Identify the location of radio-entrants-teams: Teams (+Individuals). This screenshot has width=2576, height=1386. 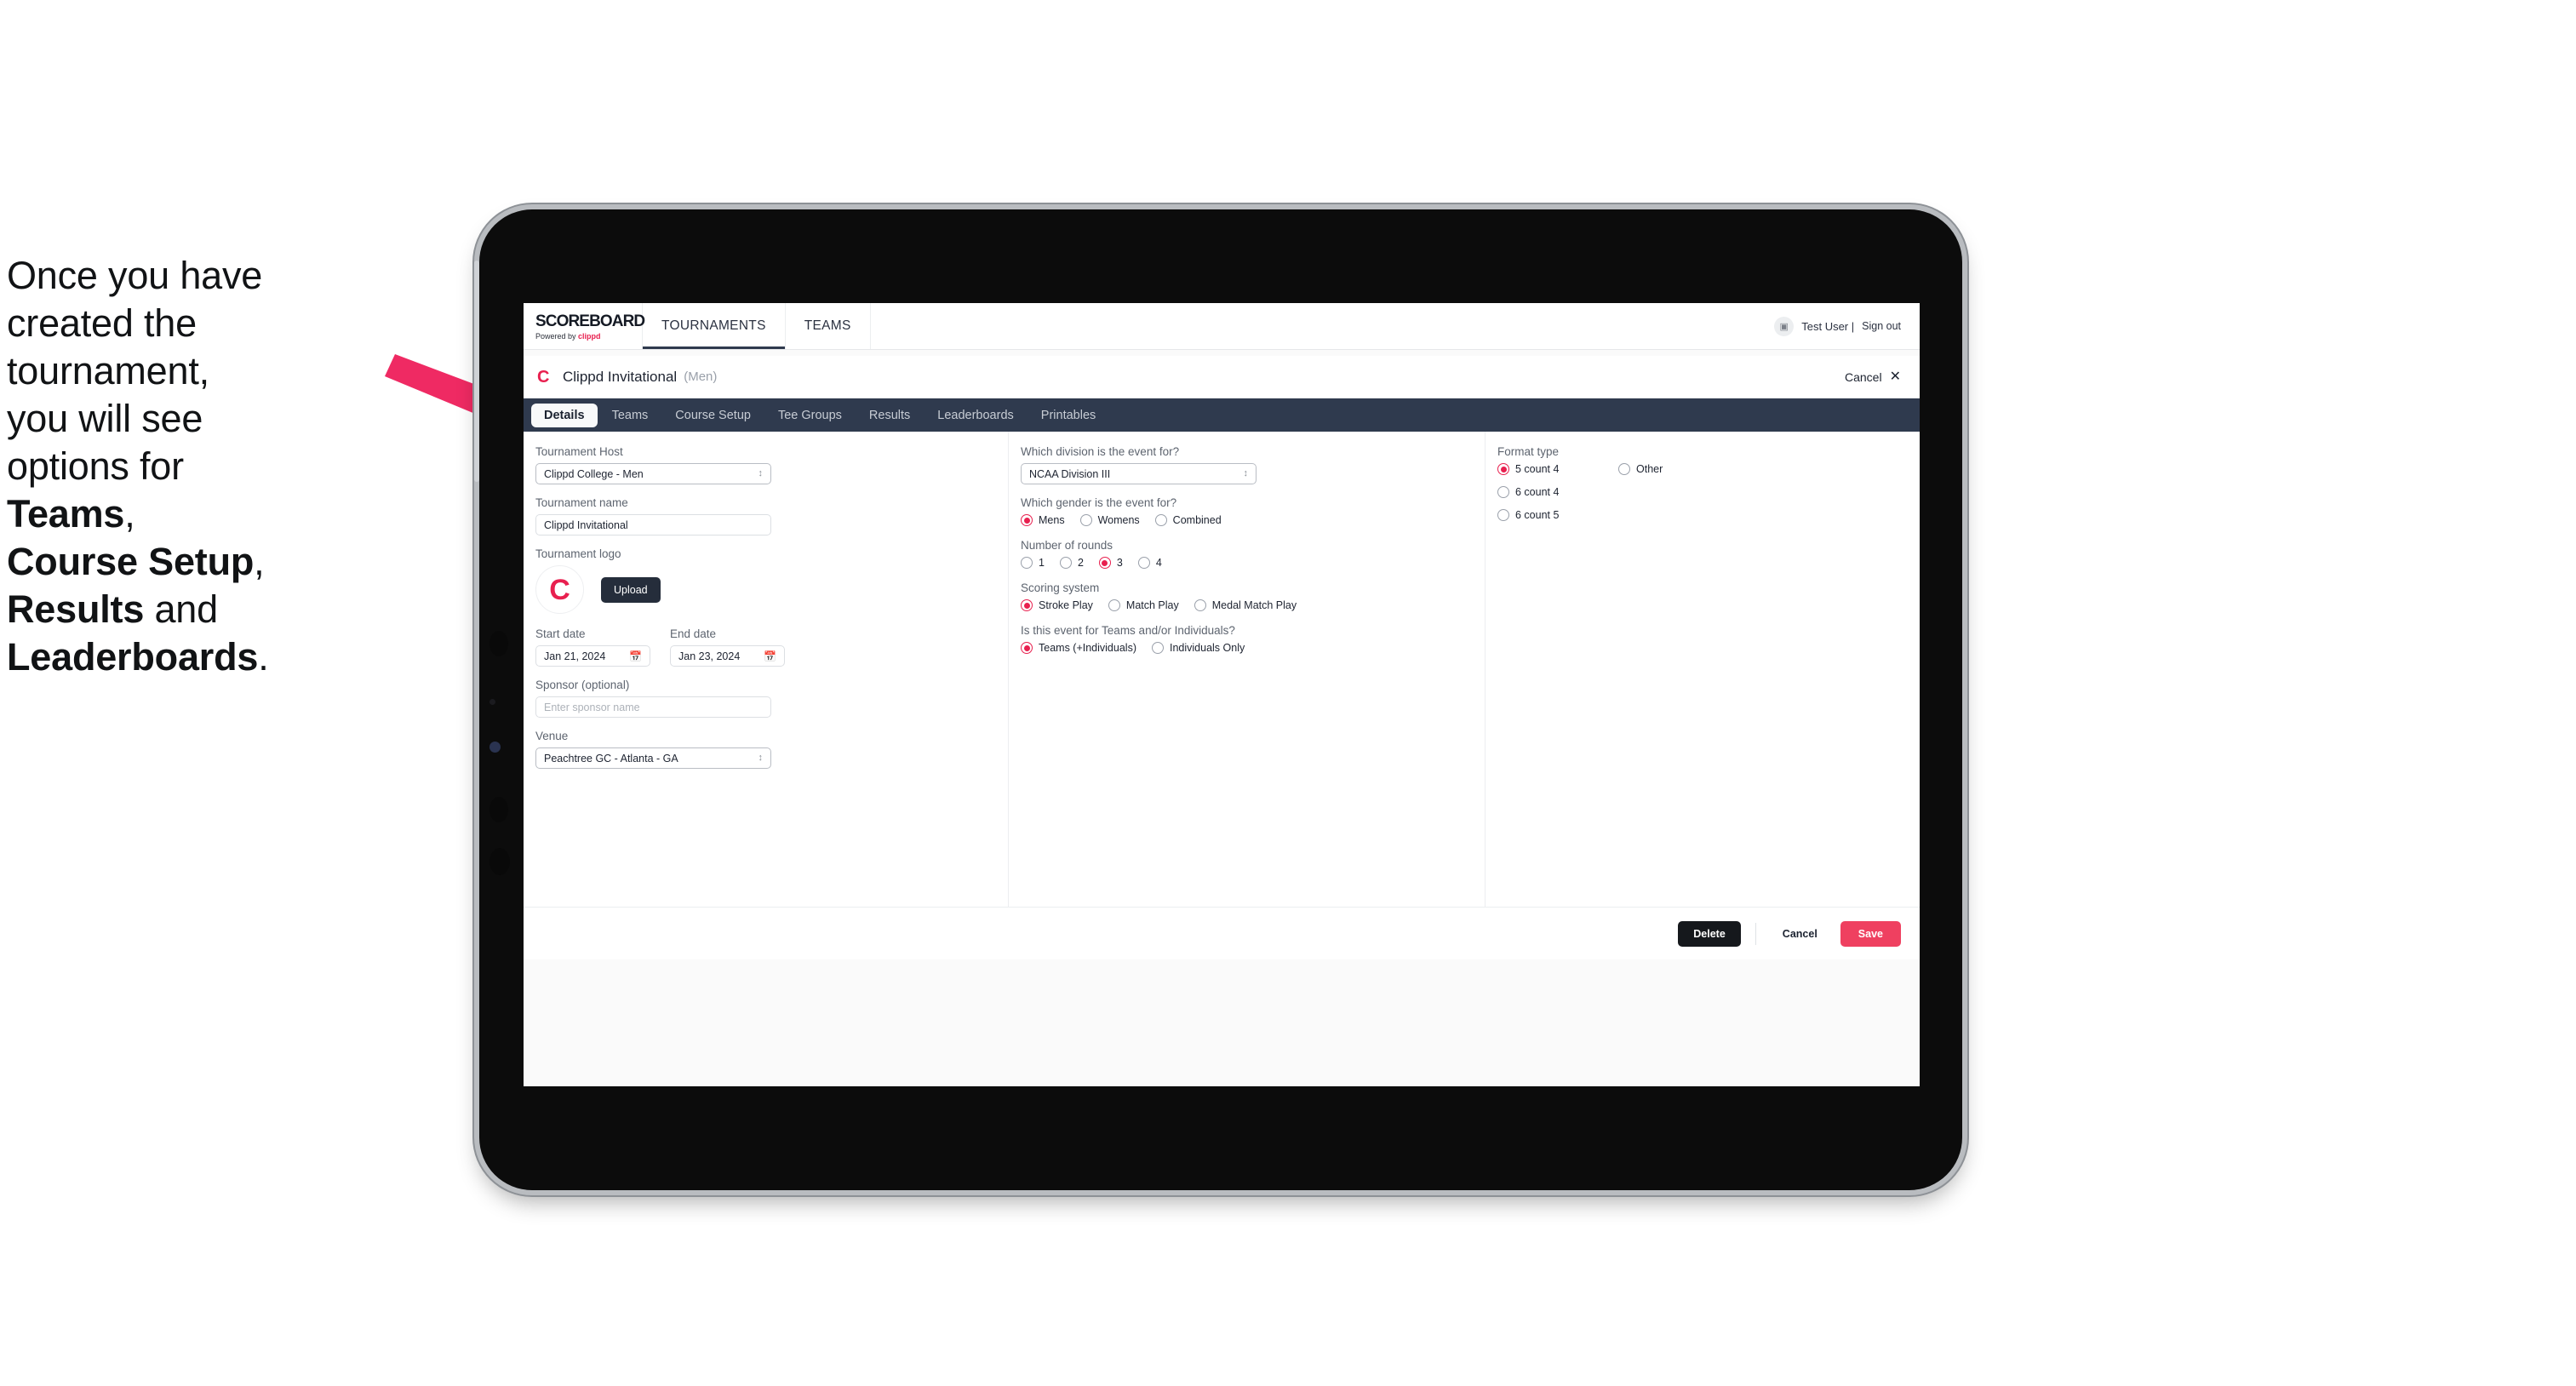
(1079, 648).